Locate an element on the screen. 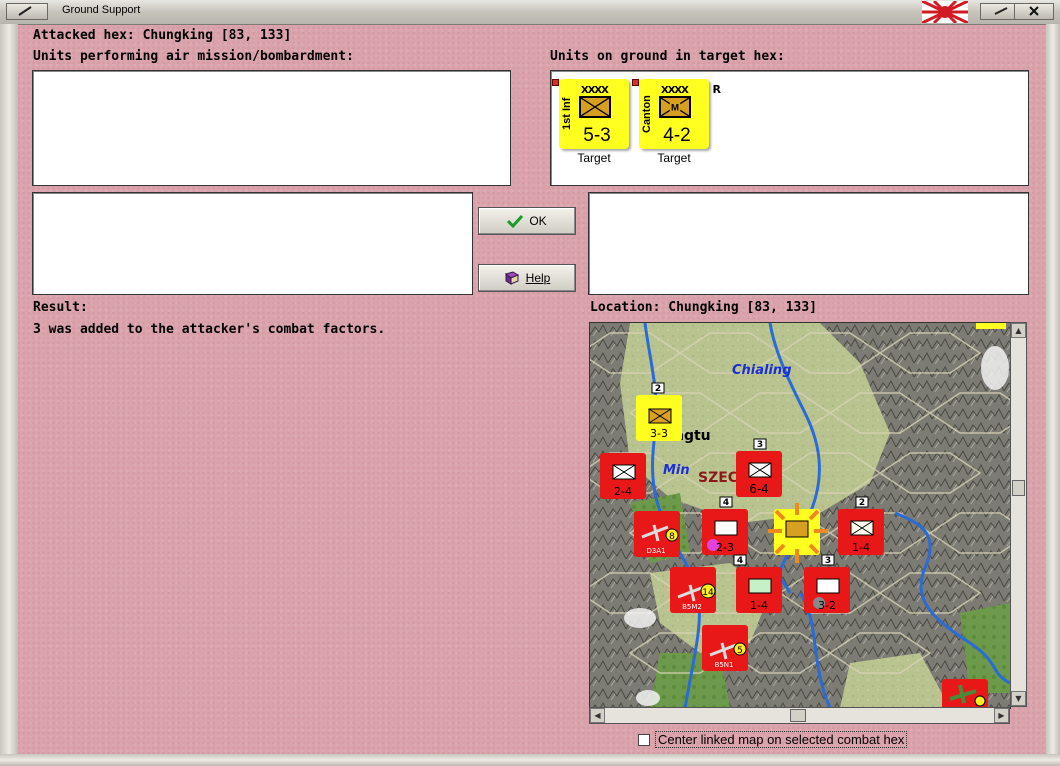 The width and height of the screenshot is (1060, 766). map-air-unit-b5m2: 14 B5M2 is located at coordinates (693, 590).